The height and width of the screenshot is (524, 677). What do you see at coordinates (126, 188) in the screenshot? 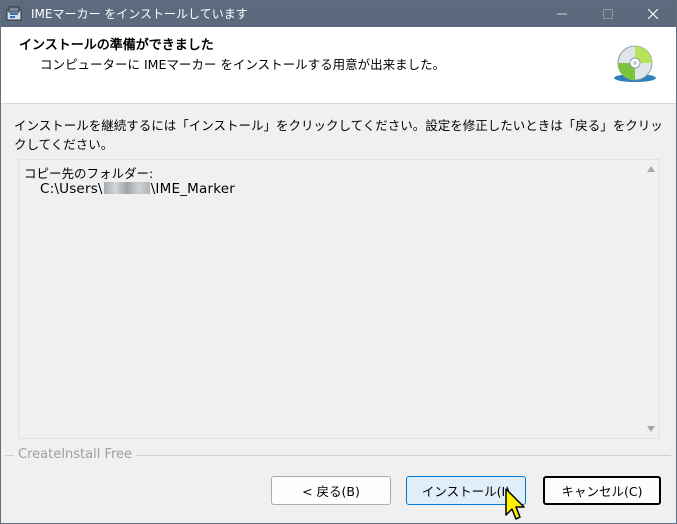
I see `redacted-username` at bounding box center [126, 188].